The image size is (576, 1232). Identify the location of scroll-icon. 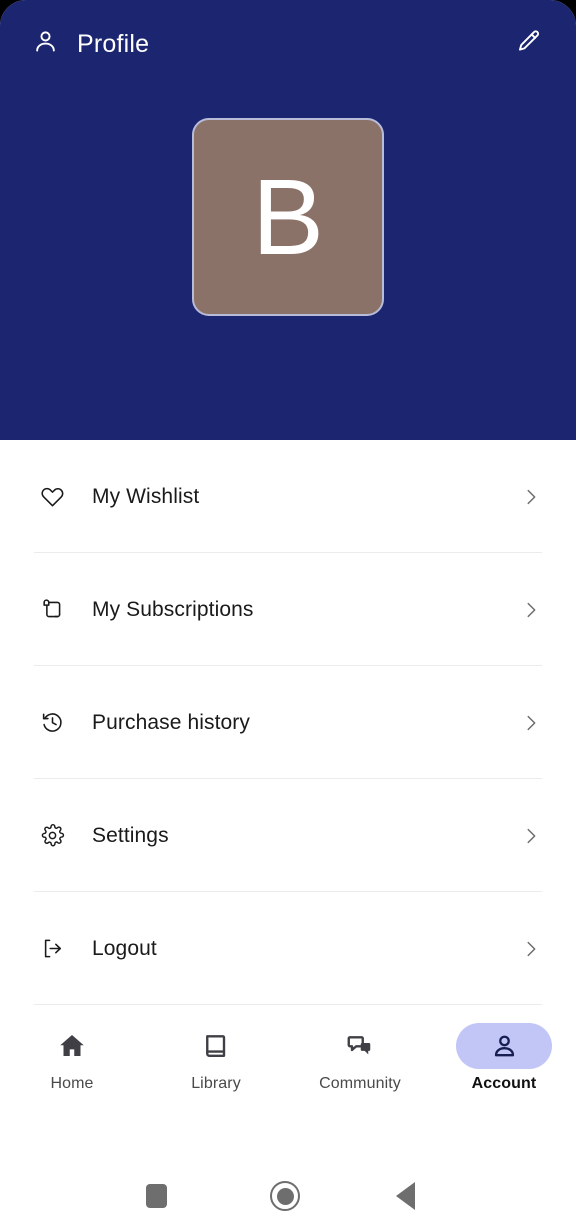
(52, 609).